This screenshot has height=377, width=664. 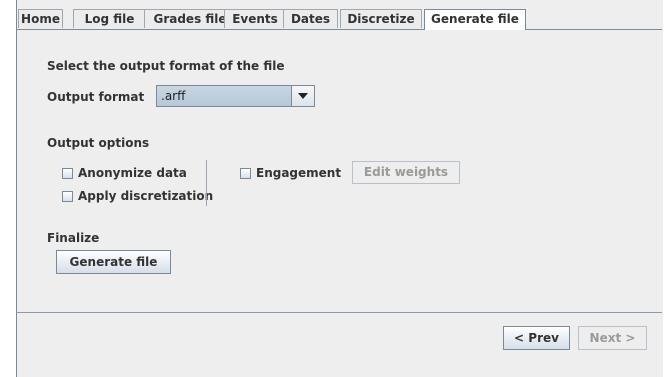 What do you see at coordinates (255, 18) in the screenshot?
I see `tab-events: Events` at bounding box center [255, 18].